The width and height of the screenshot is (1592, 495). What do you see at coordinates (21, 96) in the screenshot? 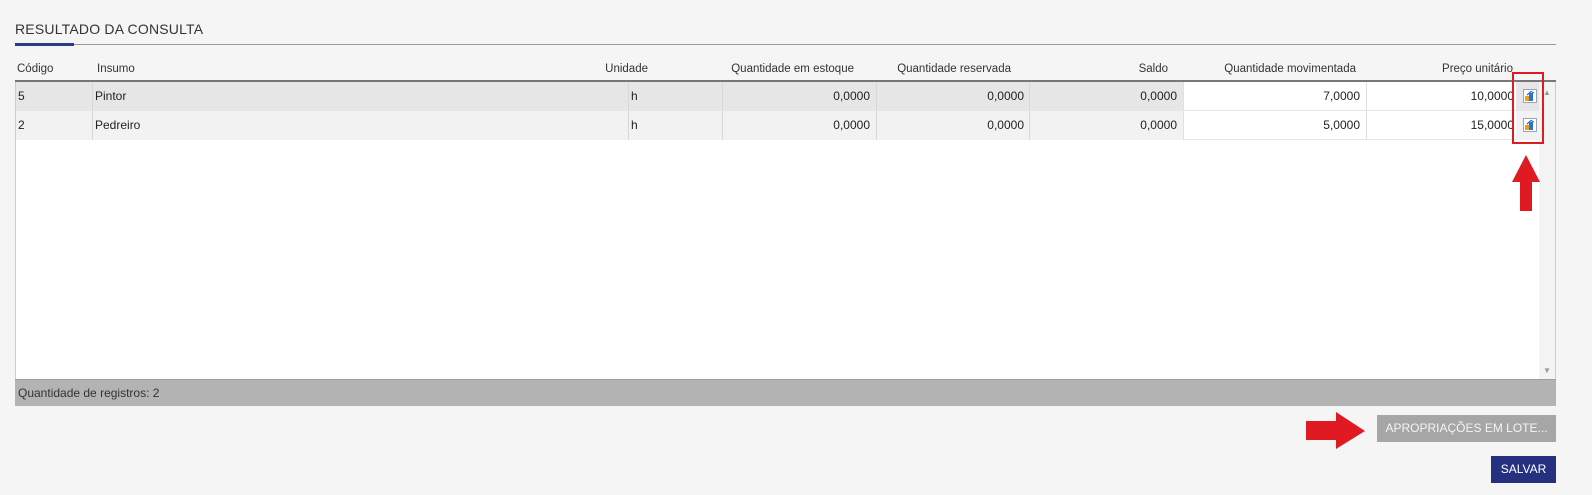
I see `cell-codigo: 5` at bounding box center [21, 96].